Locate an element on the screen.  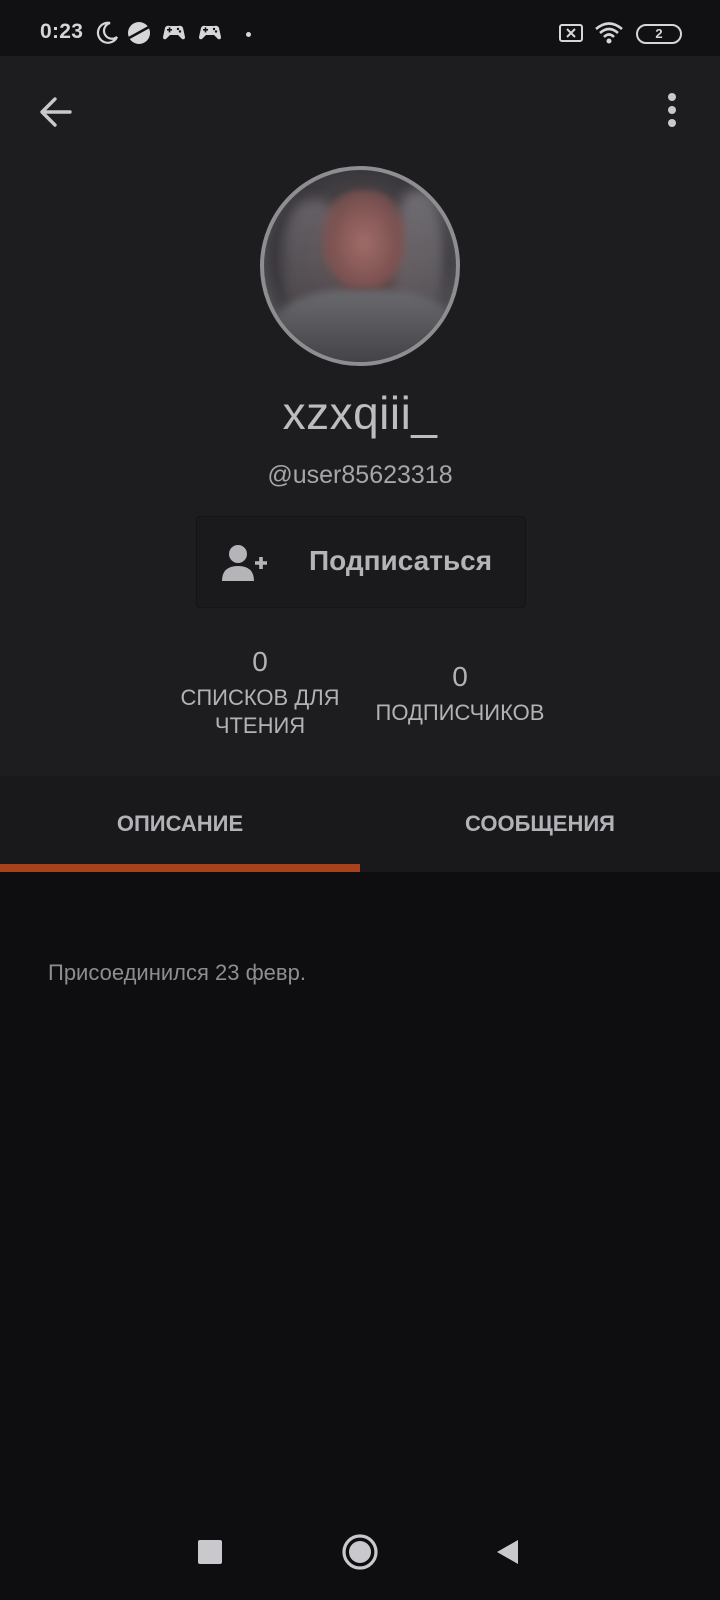
tab-description: ОПИСАНИЕ is located at coordinates (180, 824).